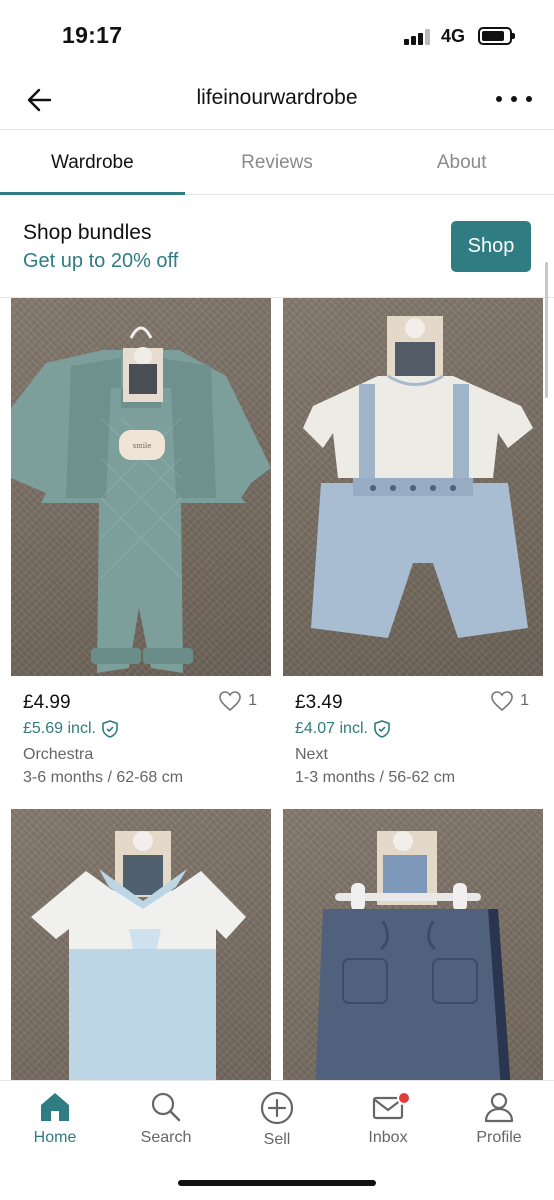 The width and height of the screenshot is (554, 1200). What do you see at coordinates (496, 36) in the screenshot?
I see `battery-icon` at bounding box center [496, 36].